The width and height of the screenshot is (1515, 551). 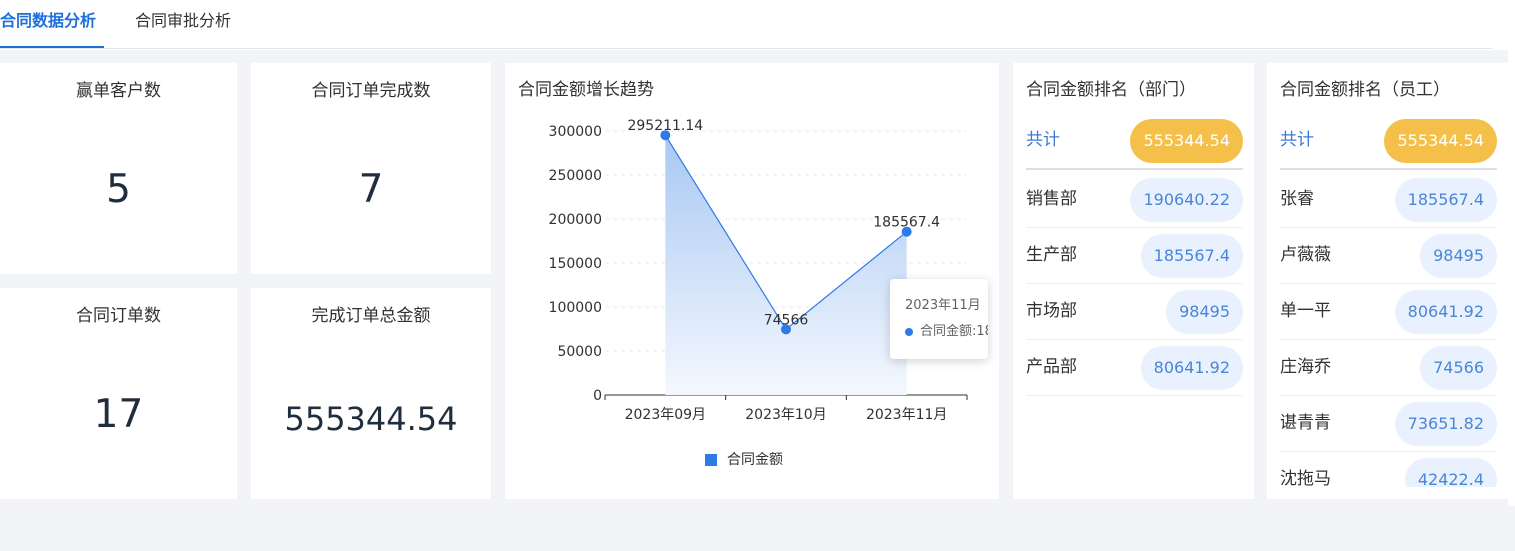 I want to click on stat-card-total-orders: 合同订单数 17, so click(x=118, y=393).